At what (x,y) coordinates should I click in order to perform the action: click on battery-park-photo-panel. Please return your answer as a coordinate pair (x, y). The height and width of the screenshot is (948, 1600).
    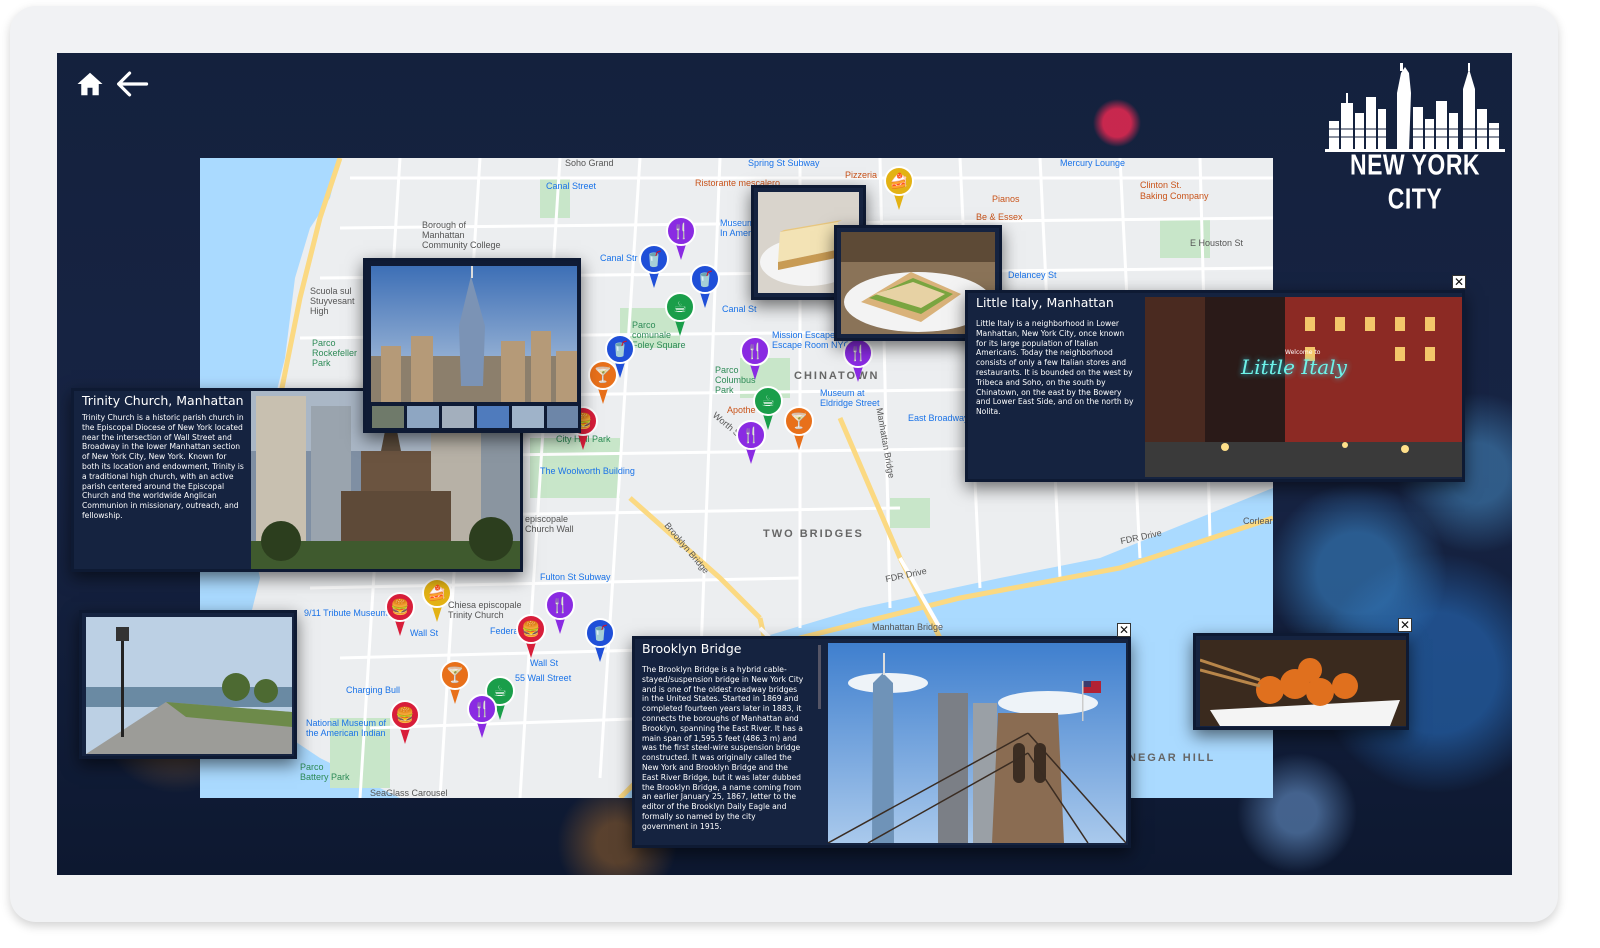
    Looking at the image, I should click on (188, 684).